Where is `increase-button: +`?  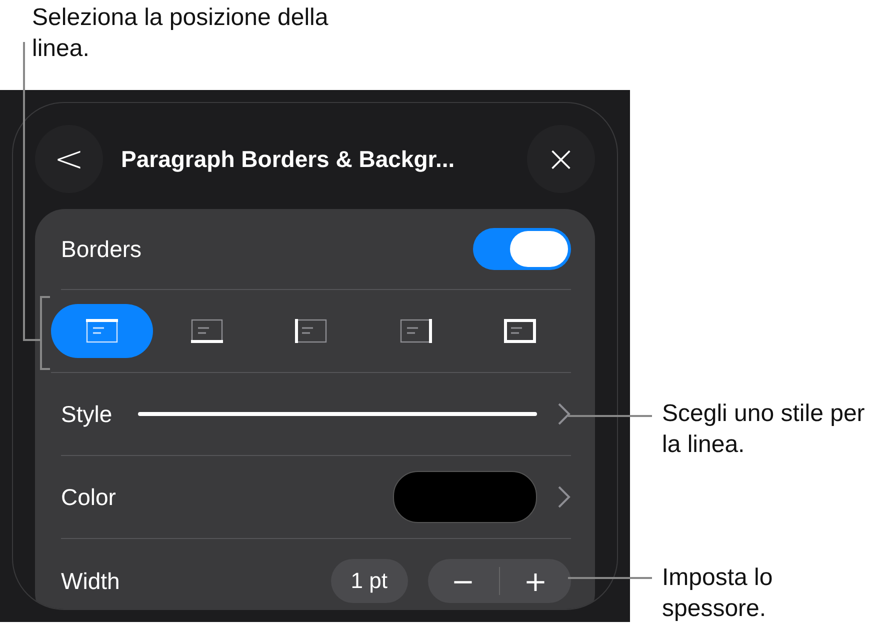
increase-button: + is located at coordinates (535, 581).